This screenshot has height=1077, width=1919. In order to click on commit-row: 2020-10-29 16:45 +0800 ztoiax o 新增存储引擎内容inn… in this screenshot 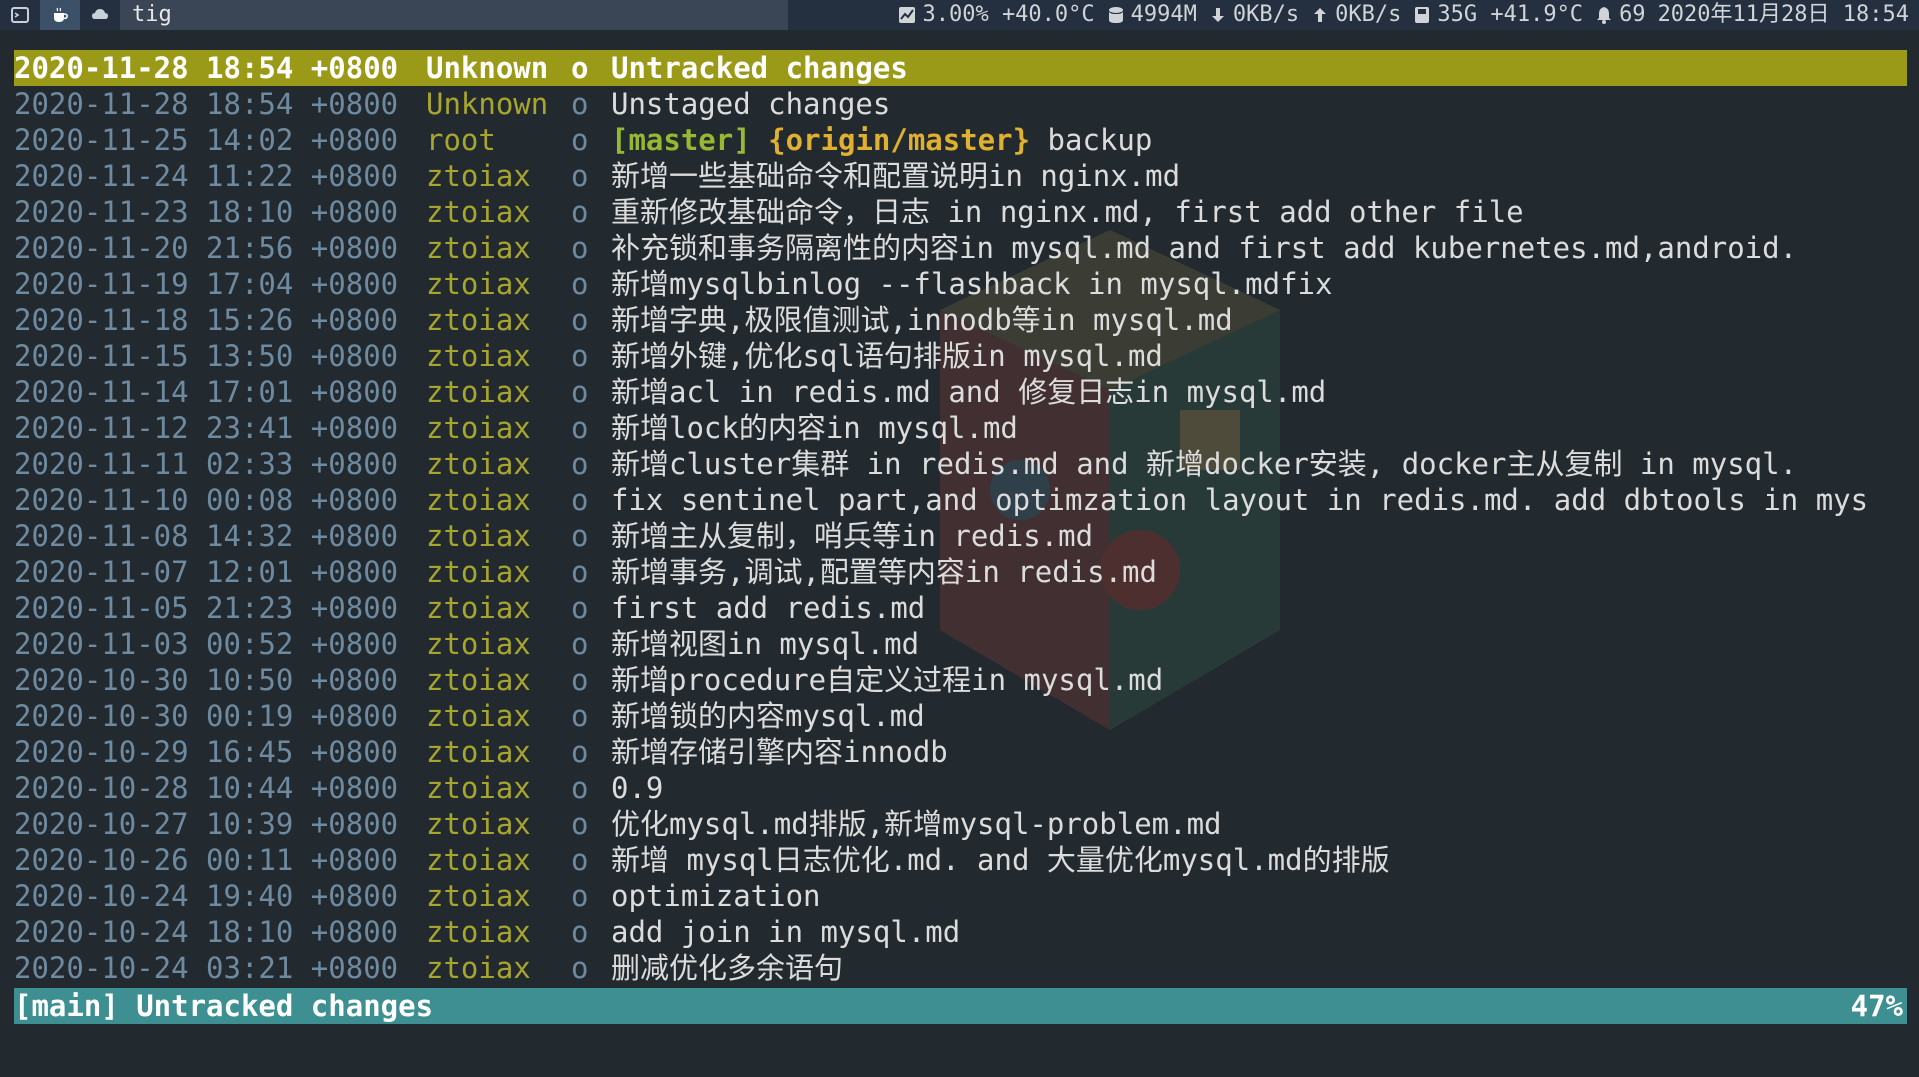, I will do `click(960, 752)`.